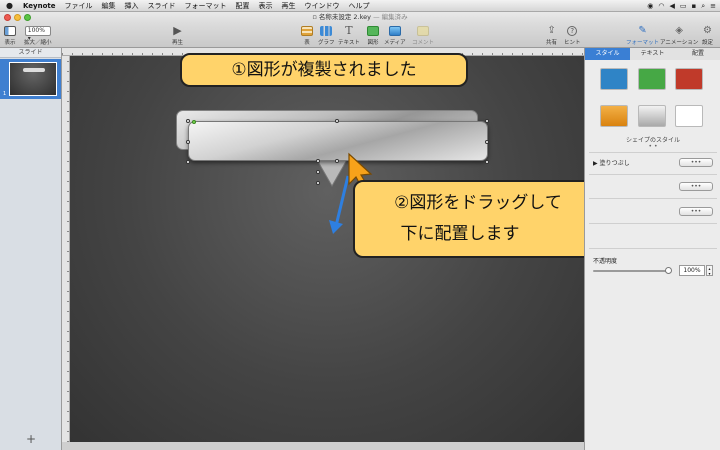 The width and height of the screenshot is (720, 450). I want to click on control-point-handle, so click(194, 122).